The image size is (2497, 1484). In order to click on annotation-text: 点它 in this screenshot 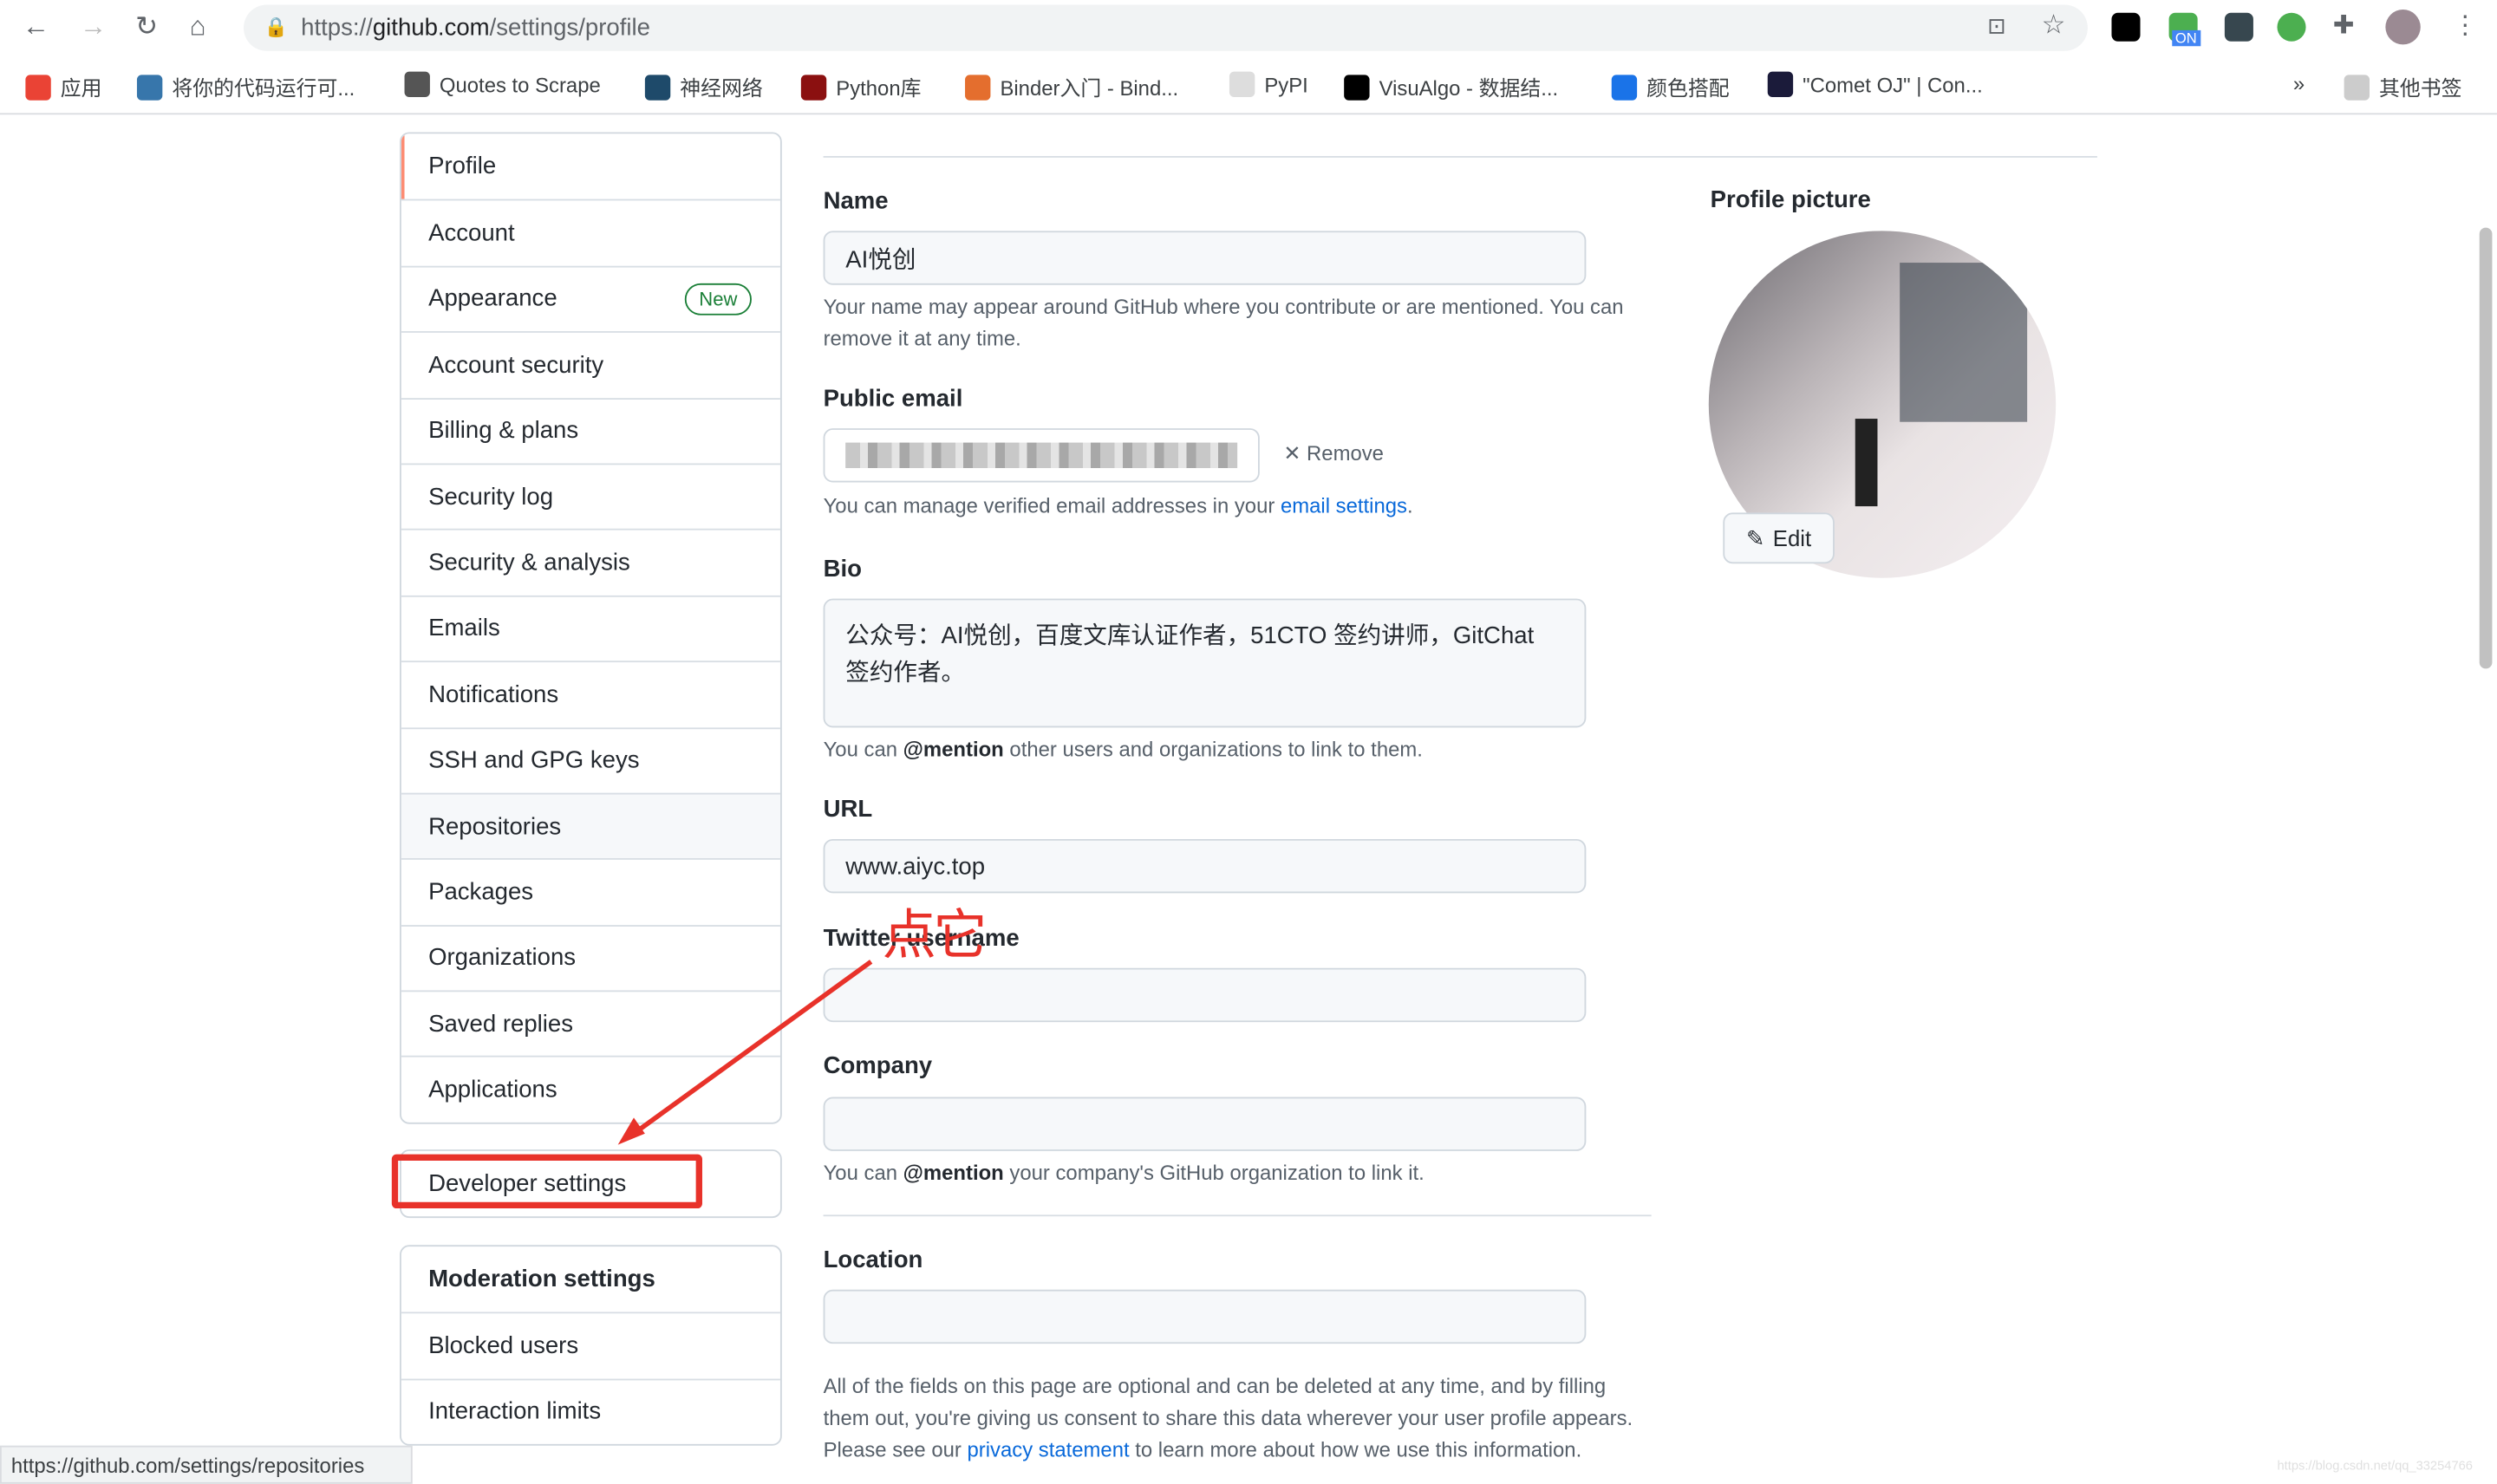, I will do `click(935, 936)`.